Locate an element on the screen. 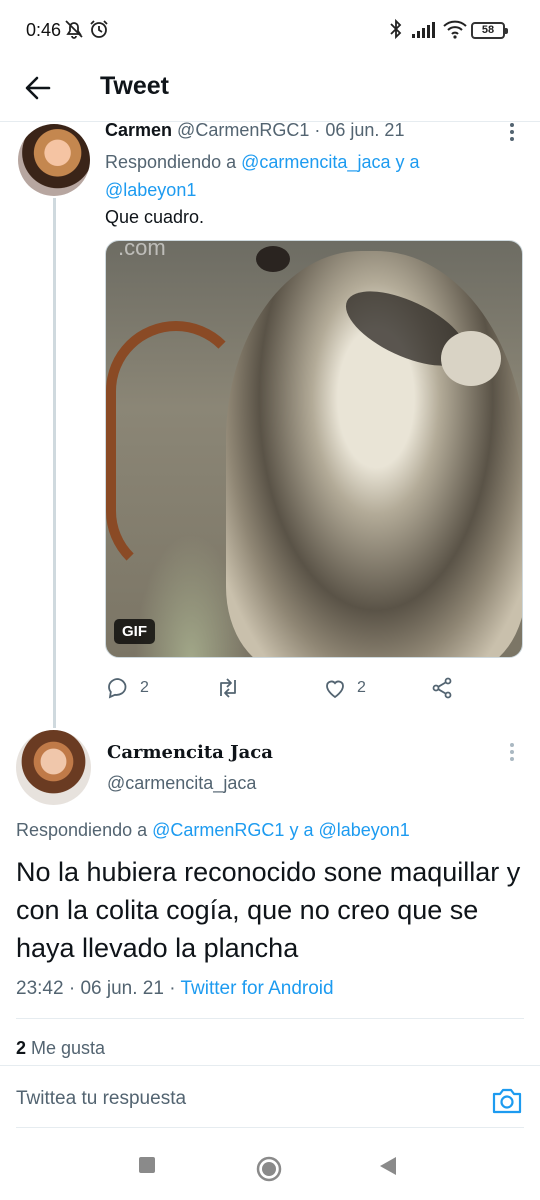 This screenshot has height=1200, width=540. page-title: Tweet is located at coordinates (134, 86).